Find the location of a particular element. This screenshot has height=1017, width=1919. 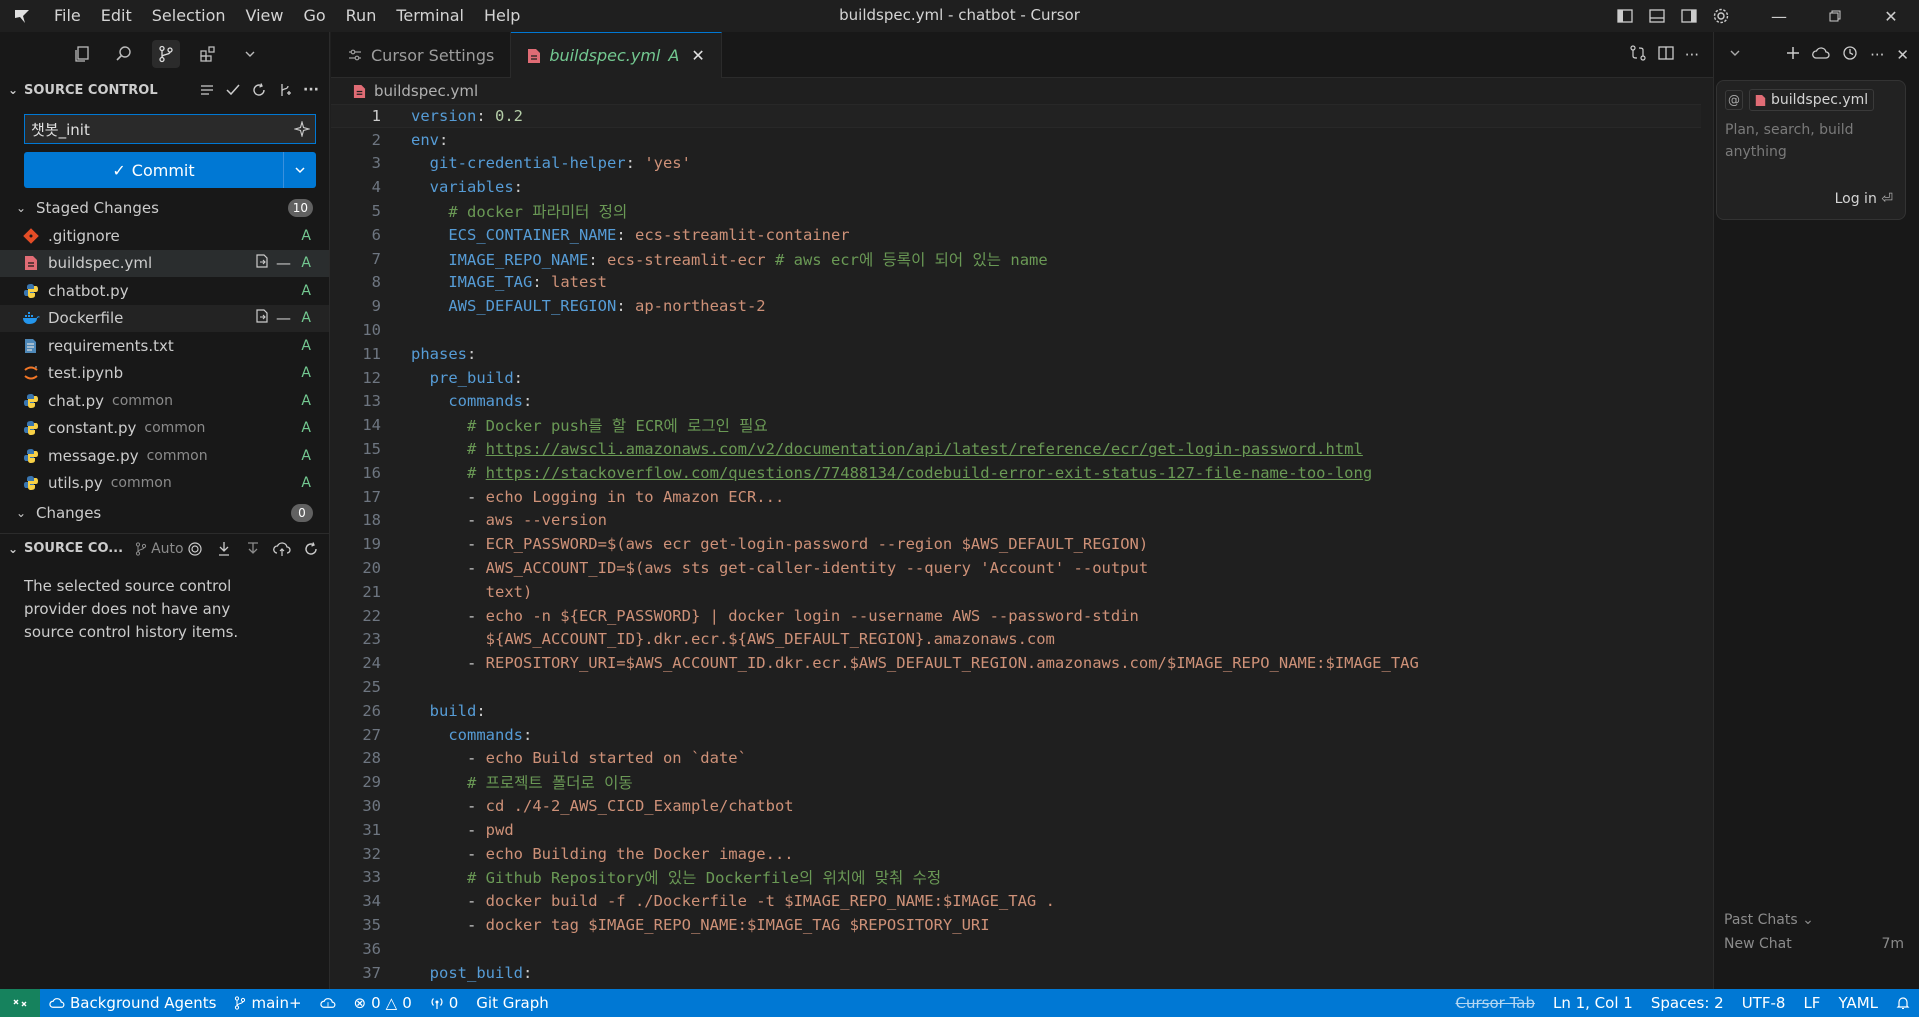

search-icon is located at coordinates (124, 54).